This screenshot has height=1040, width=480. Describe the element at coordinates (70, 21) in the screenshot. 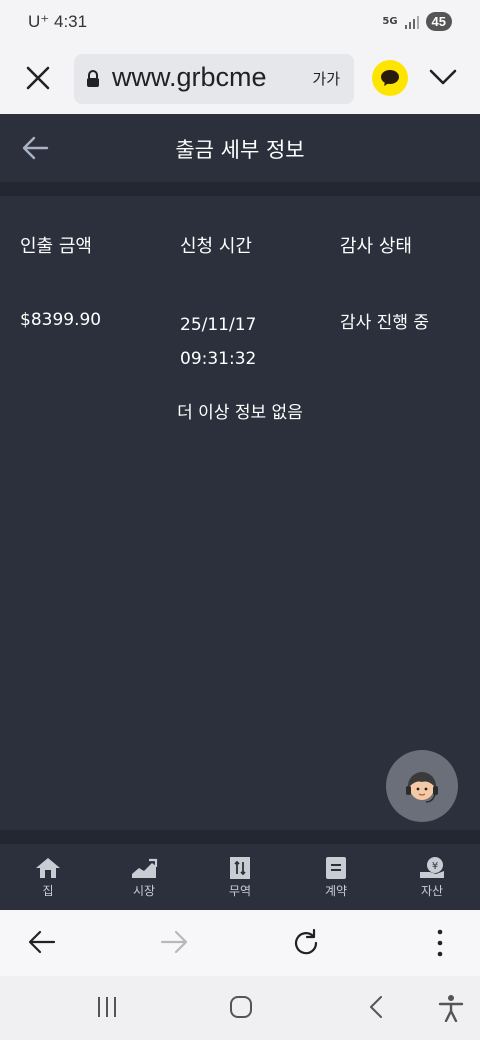

I see `clock: 4:31` at that location.